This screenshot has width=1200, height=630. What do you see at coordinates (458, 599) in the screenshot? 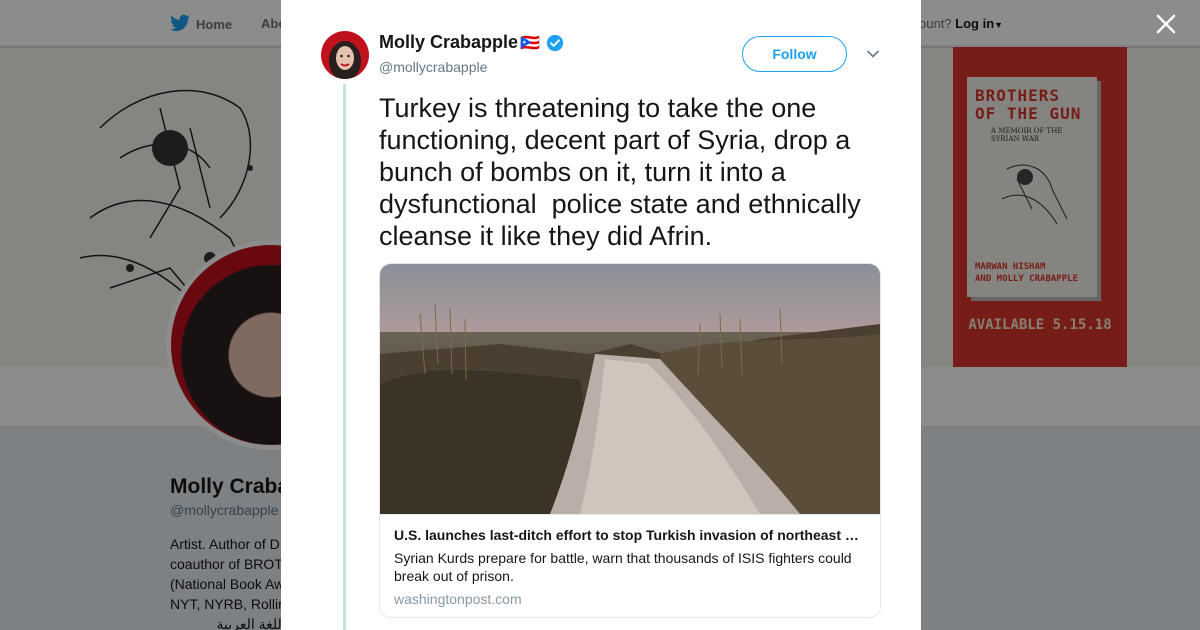
I see `card-domain: washingtonpost.com` at bounding box center [458, 599].